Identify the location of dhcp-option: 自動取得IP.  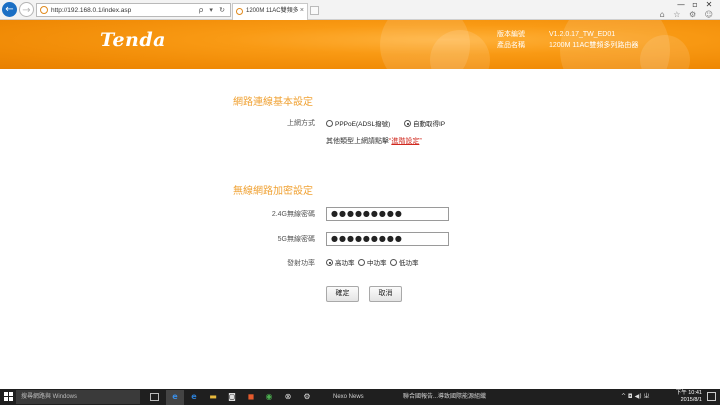
(424, 123).